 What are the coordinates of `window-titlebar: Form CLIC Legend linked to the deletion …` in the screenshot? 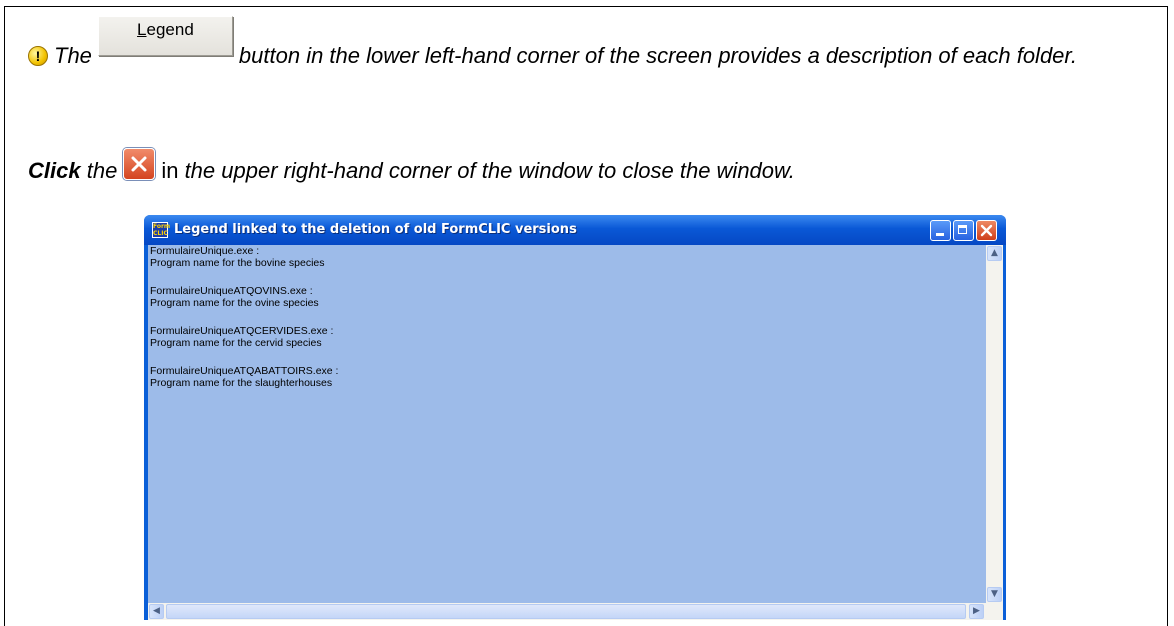 It's located at (575, 230).